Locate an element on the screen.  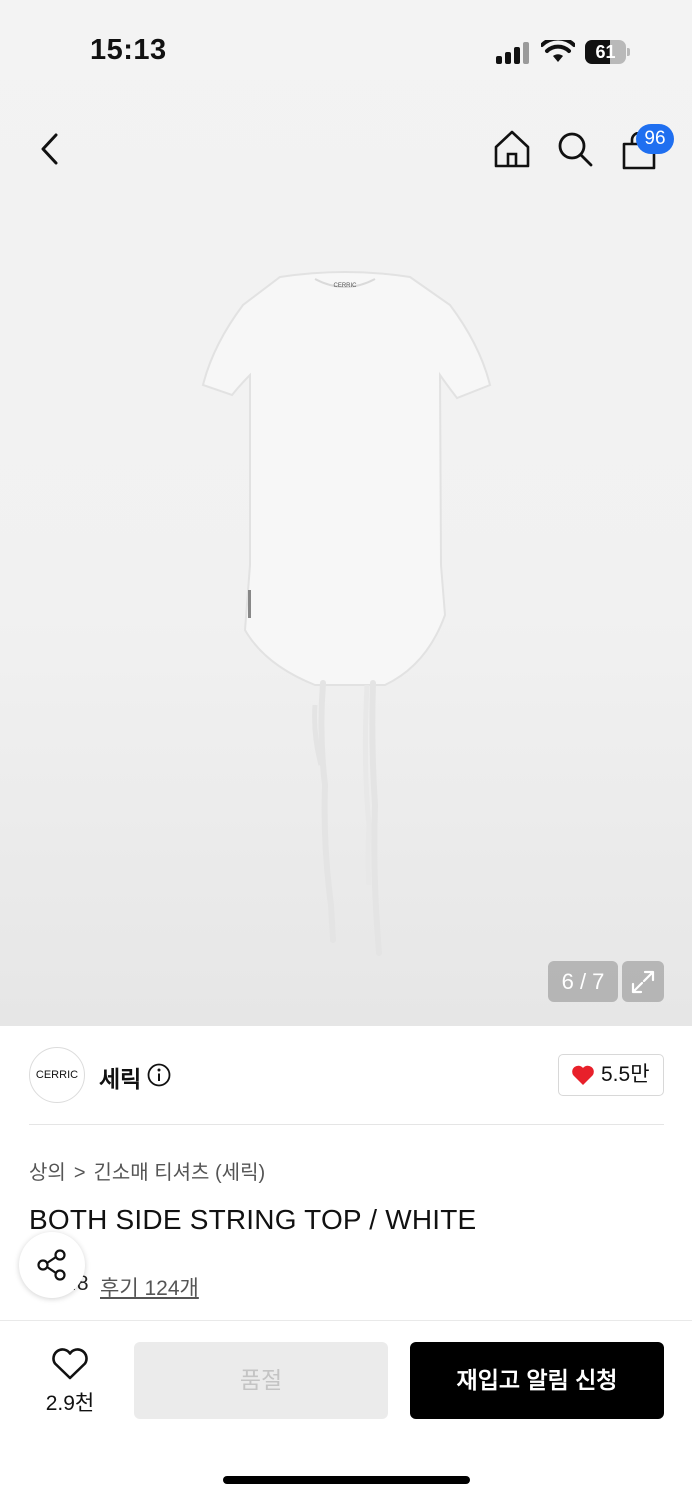
share-button is located at coordinates (52, 1265).